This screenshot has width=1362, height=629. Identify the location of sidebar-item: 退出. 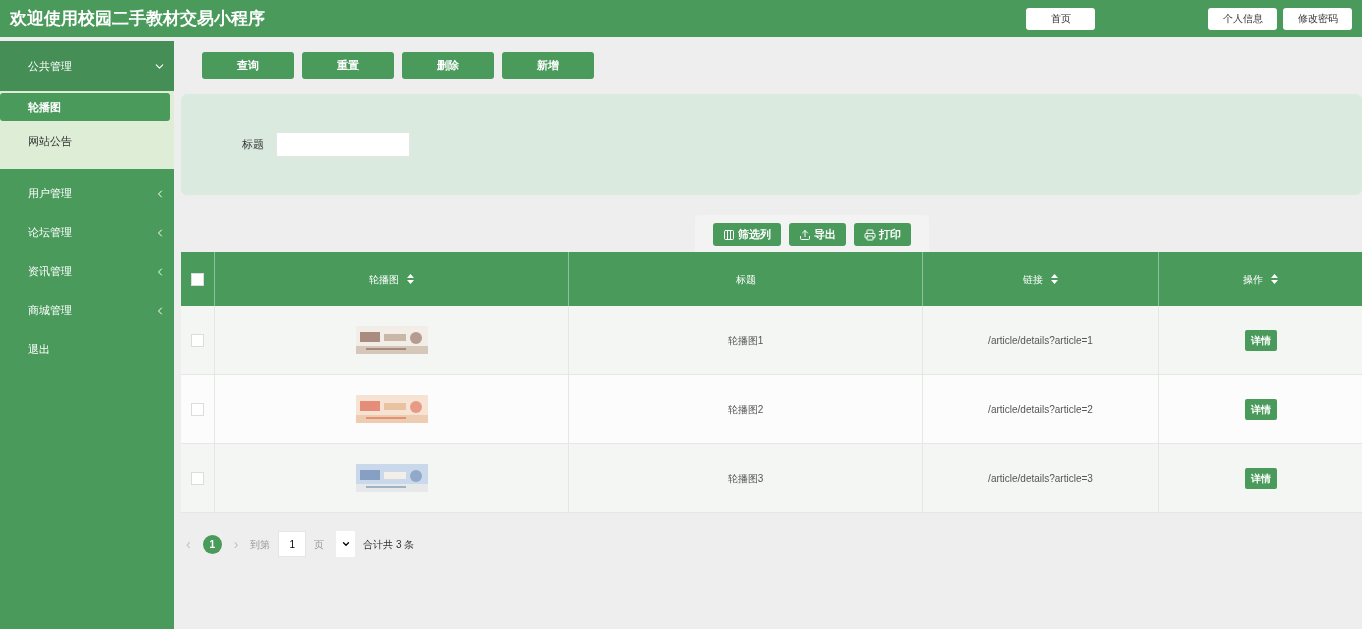
(87, 349).